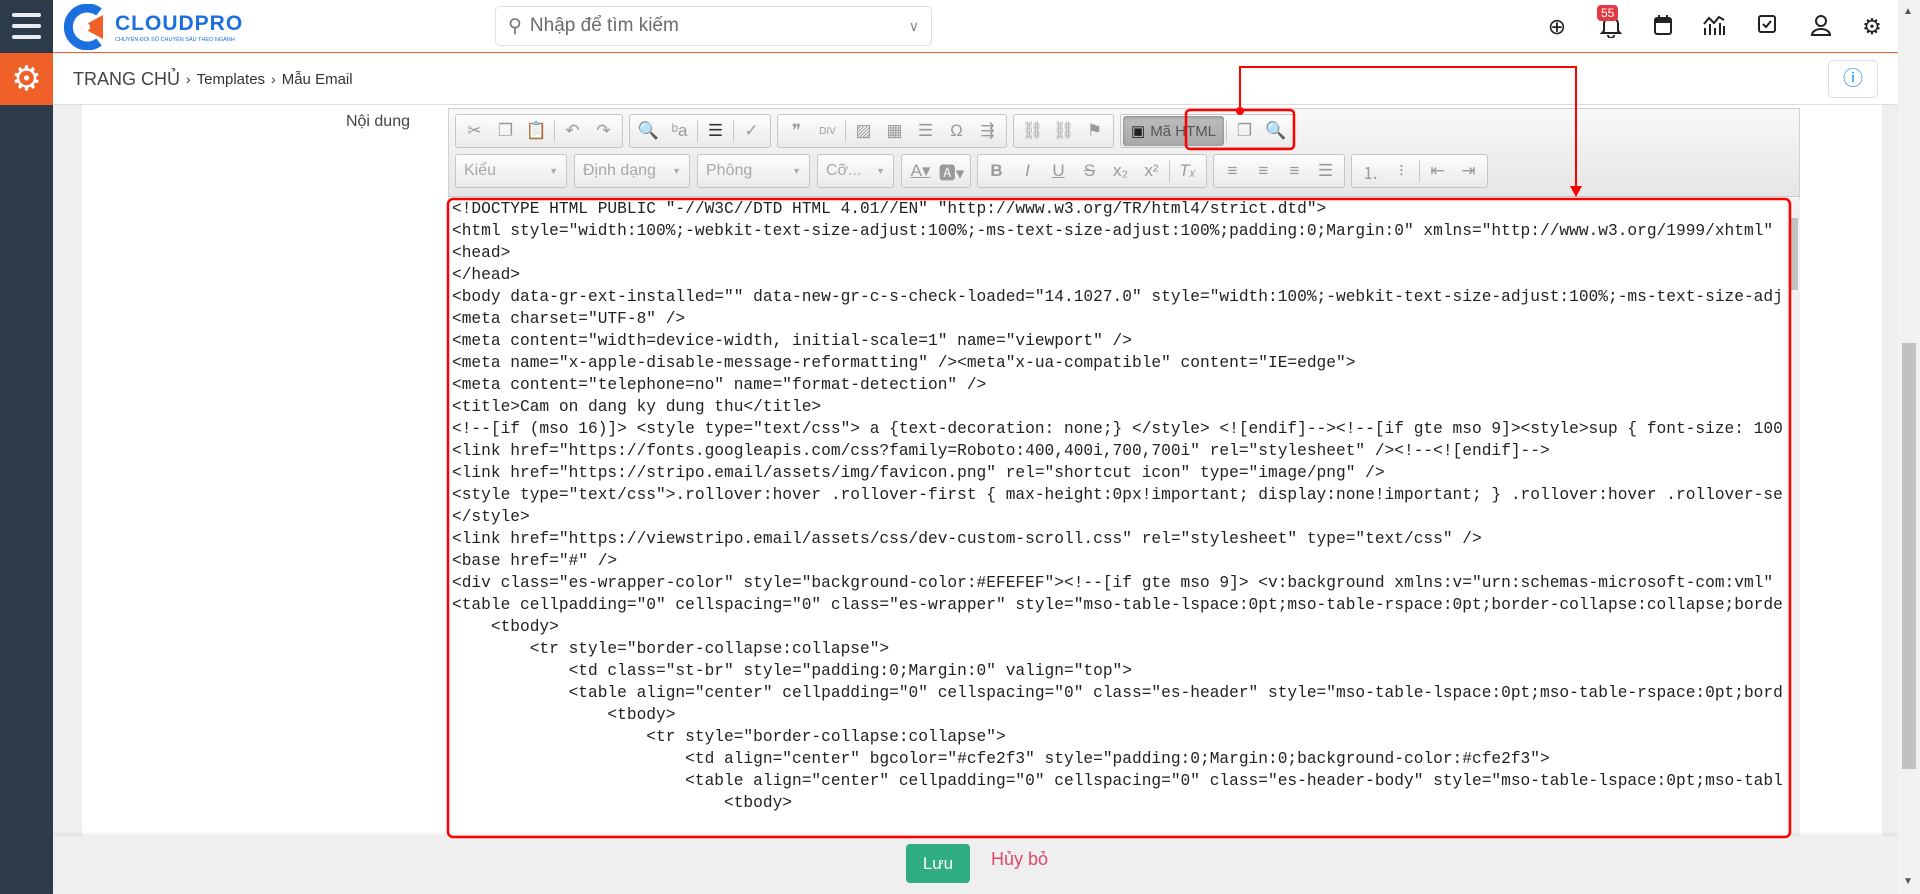 The width and height of the screenshot is (1920, 894). I want to click on menu-icon, so click(26, 26).